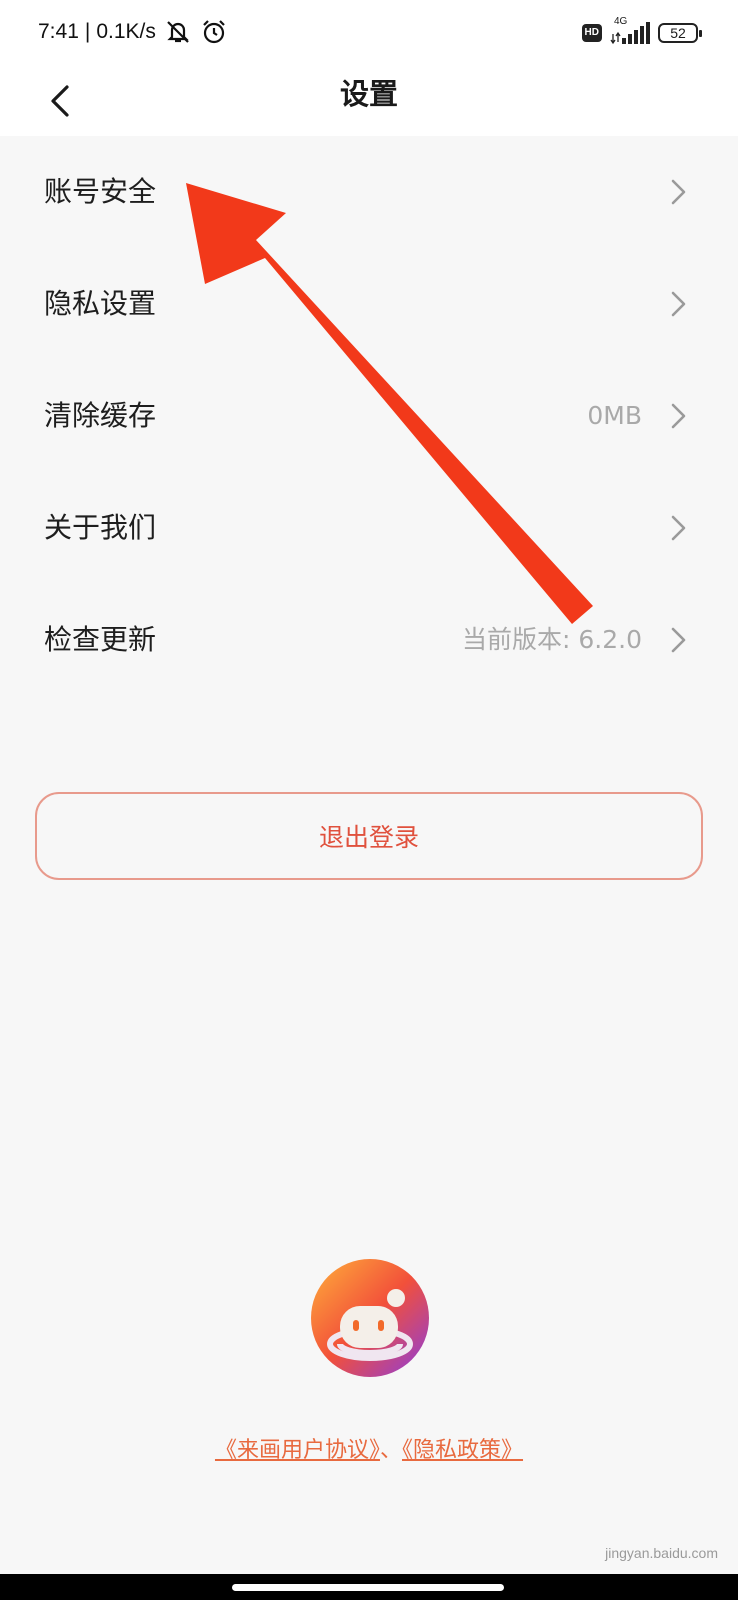  Describe the element at coordinates (58, 31) in the screenshot. I see `status-time: 7:41` at that location.